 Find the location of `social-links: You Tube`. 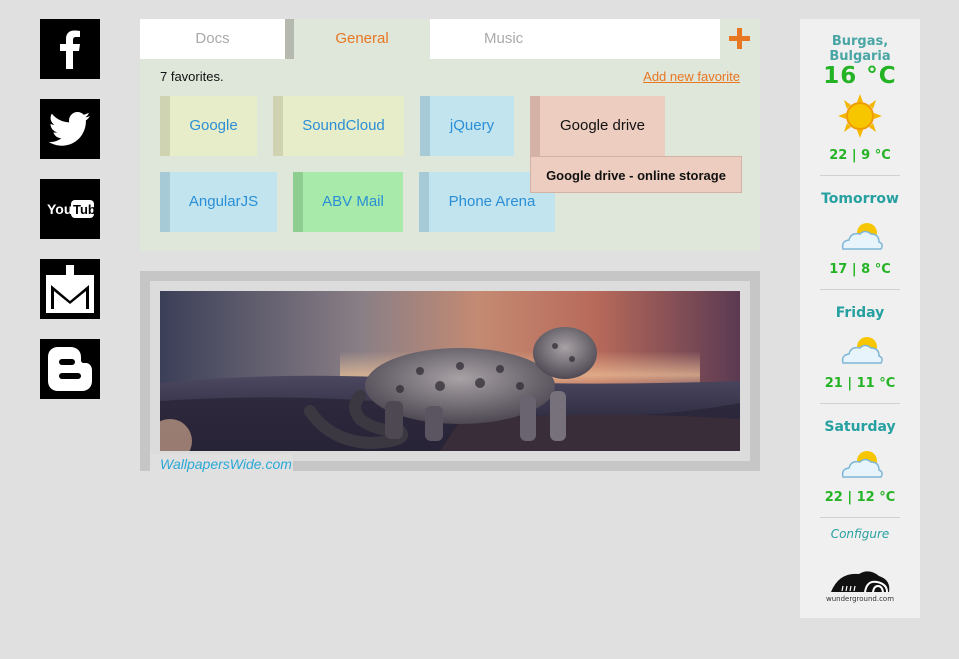

social-links: You Tube is located at coordinates (70, 219).